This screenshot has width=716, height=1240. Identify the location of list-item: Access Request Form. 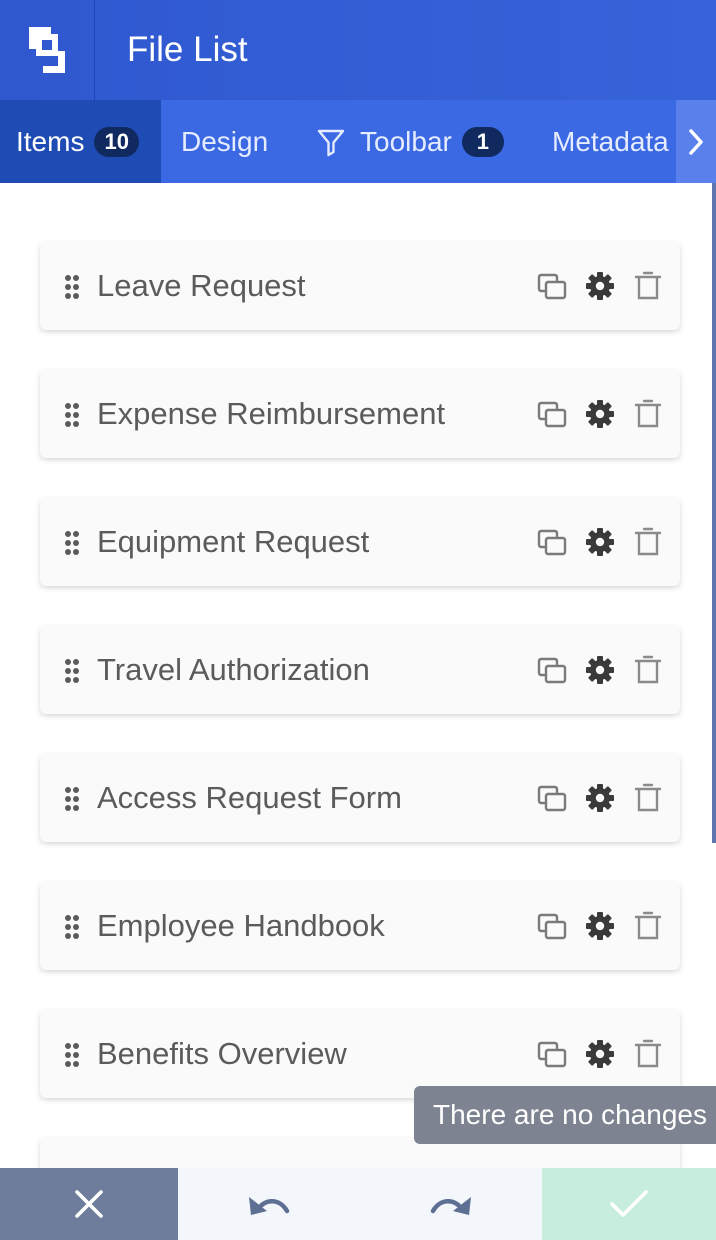
(360, 798).